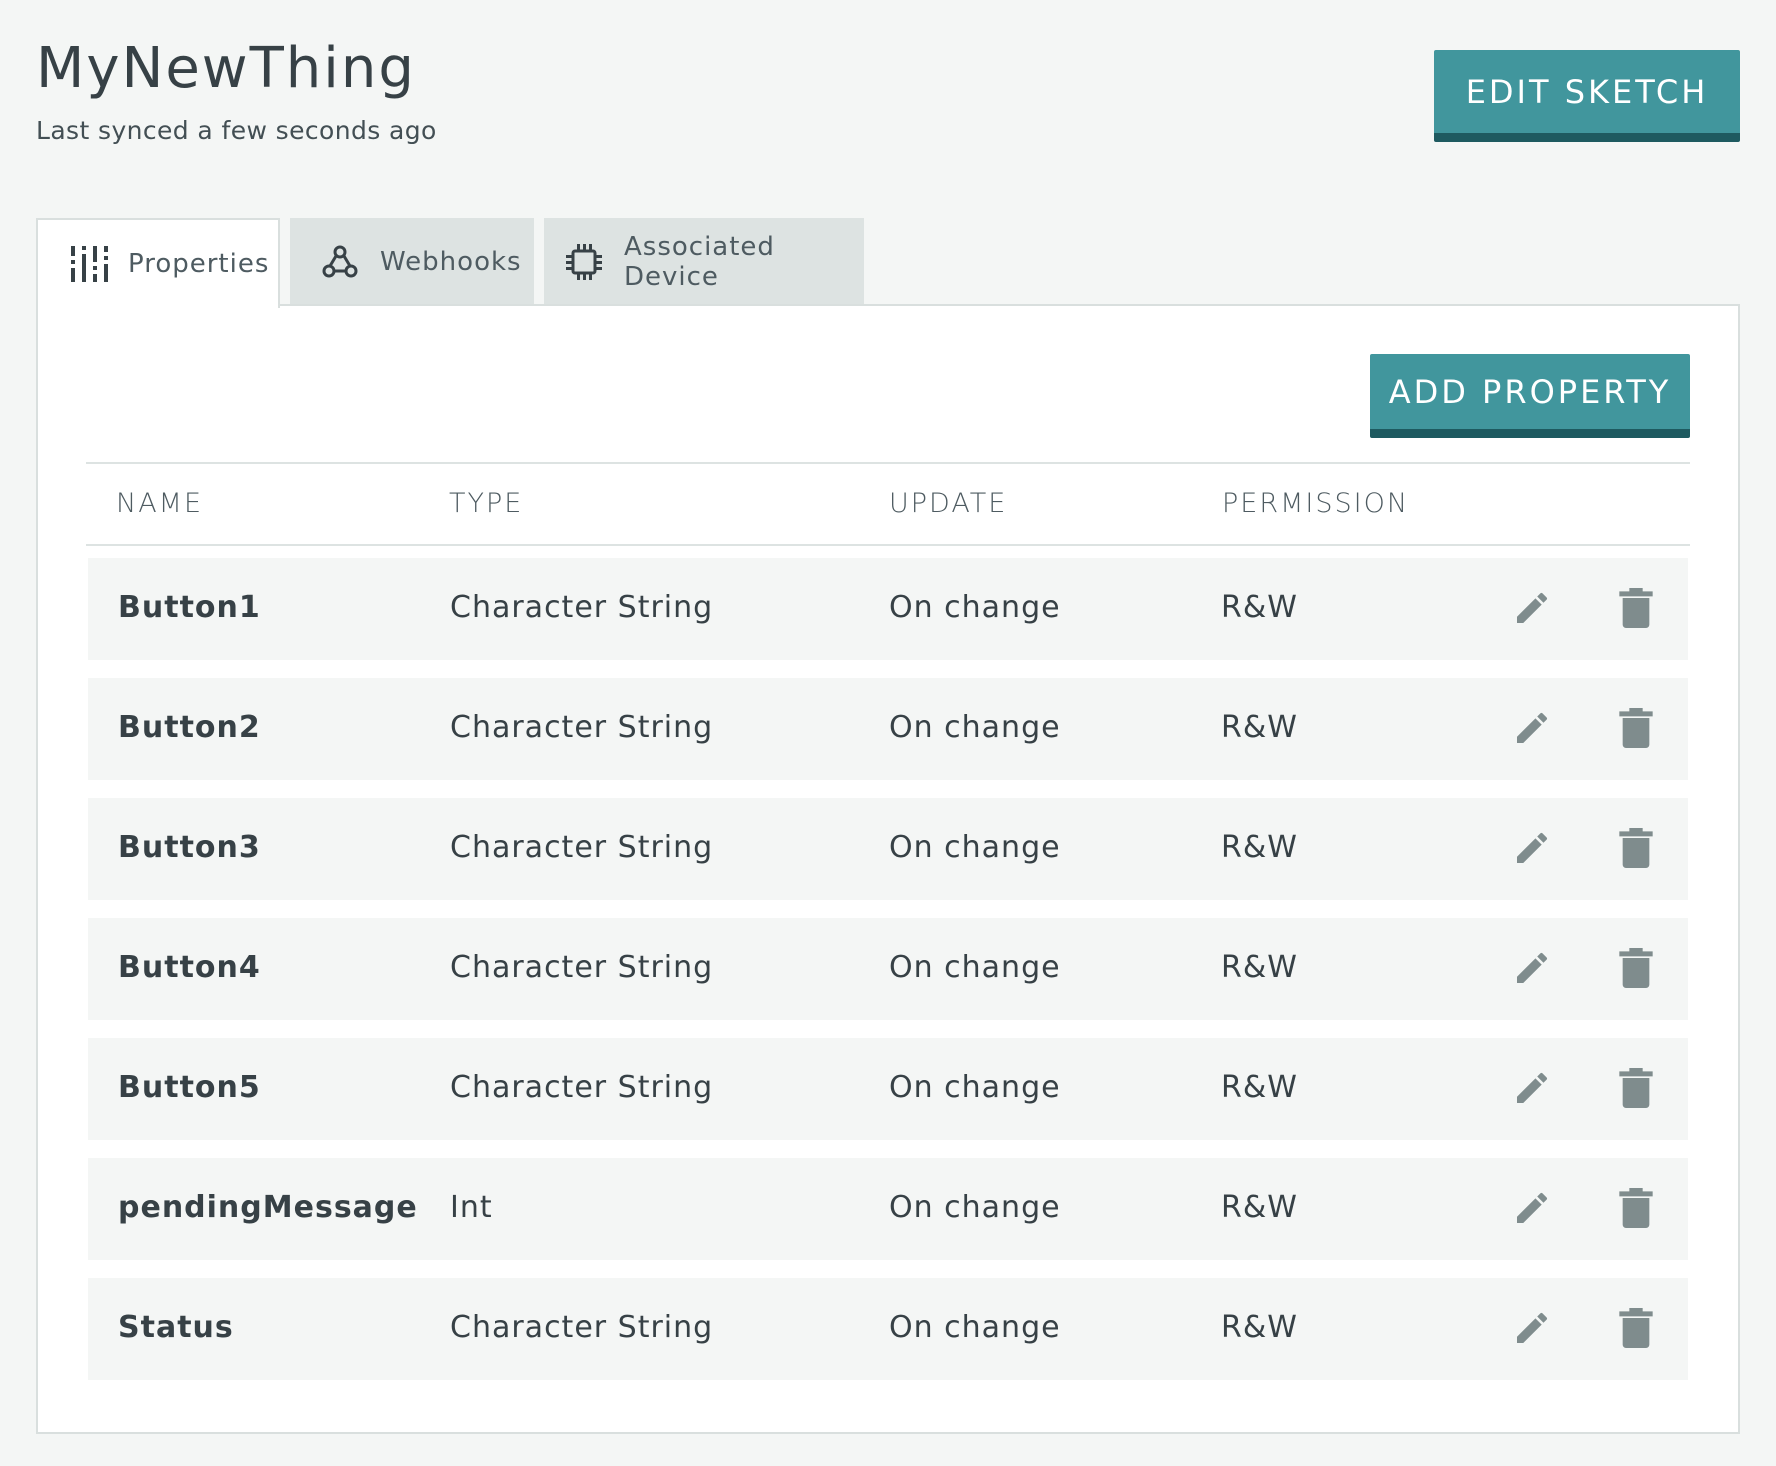  What do you see at coordinates (226, 68) in the screenshot?
I see `page-title: MyNewThing` at bounding box center [226, 68].